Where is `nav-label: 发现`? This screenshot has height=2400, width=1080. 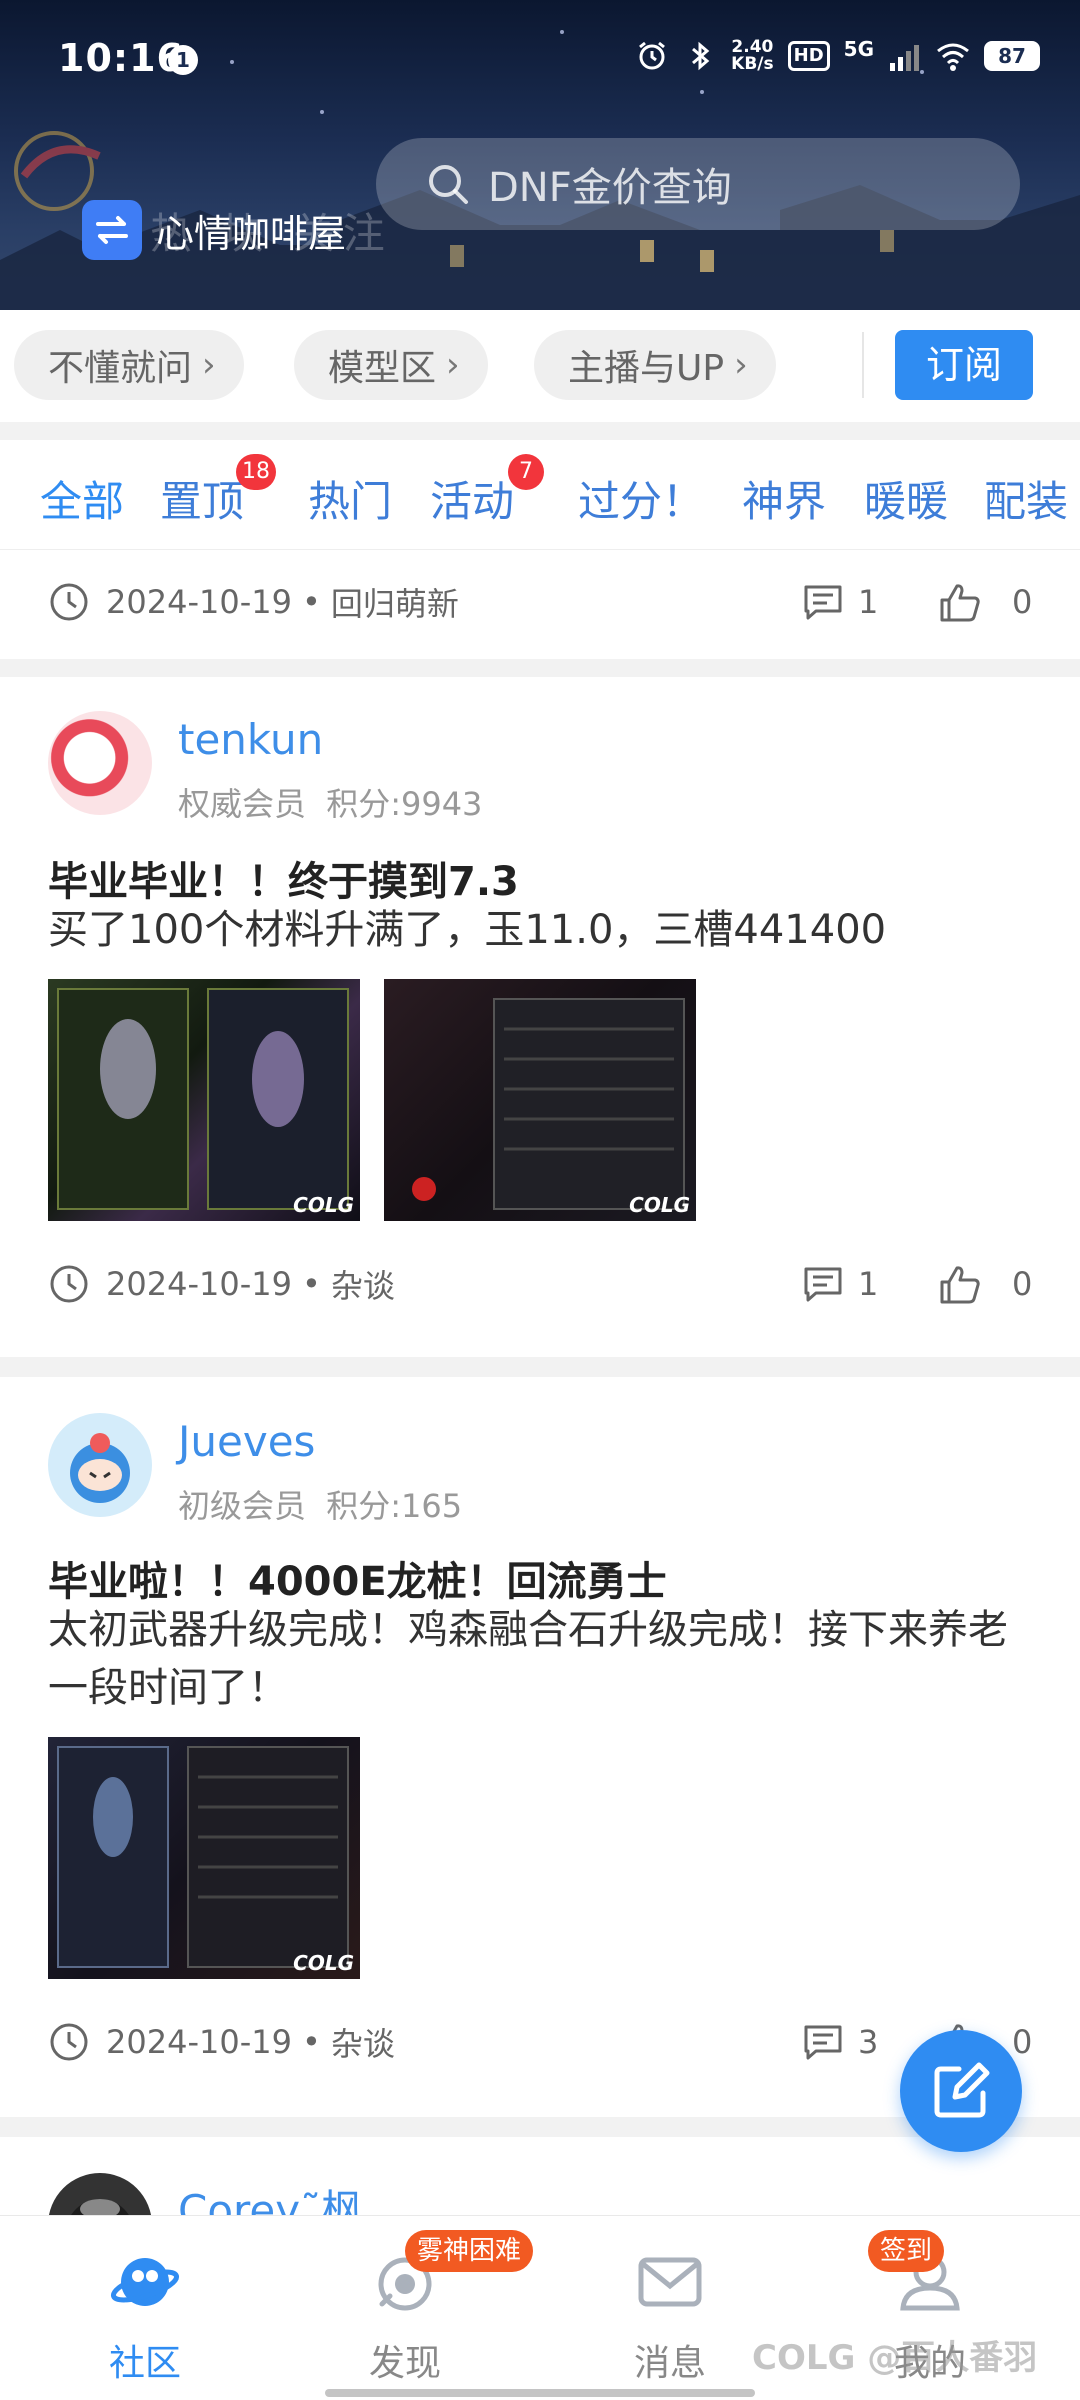
nav-label: 发现 is located at coordinates (404, 2363).